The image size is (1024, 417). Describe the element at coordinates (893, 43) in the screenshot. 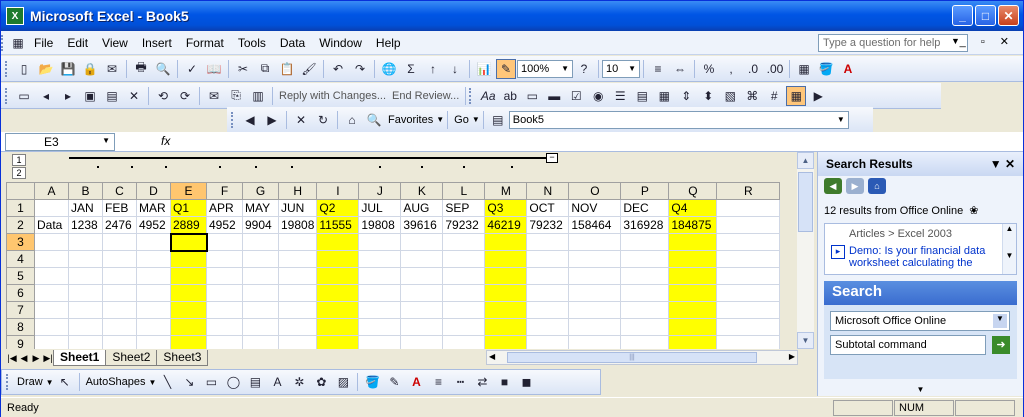

I see `help-search-input: Type a question for help` at that location.